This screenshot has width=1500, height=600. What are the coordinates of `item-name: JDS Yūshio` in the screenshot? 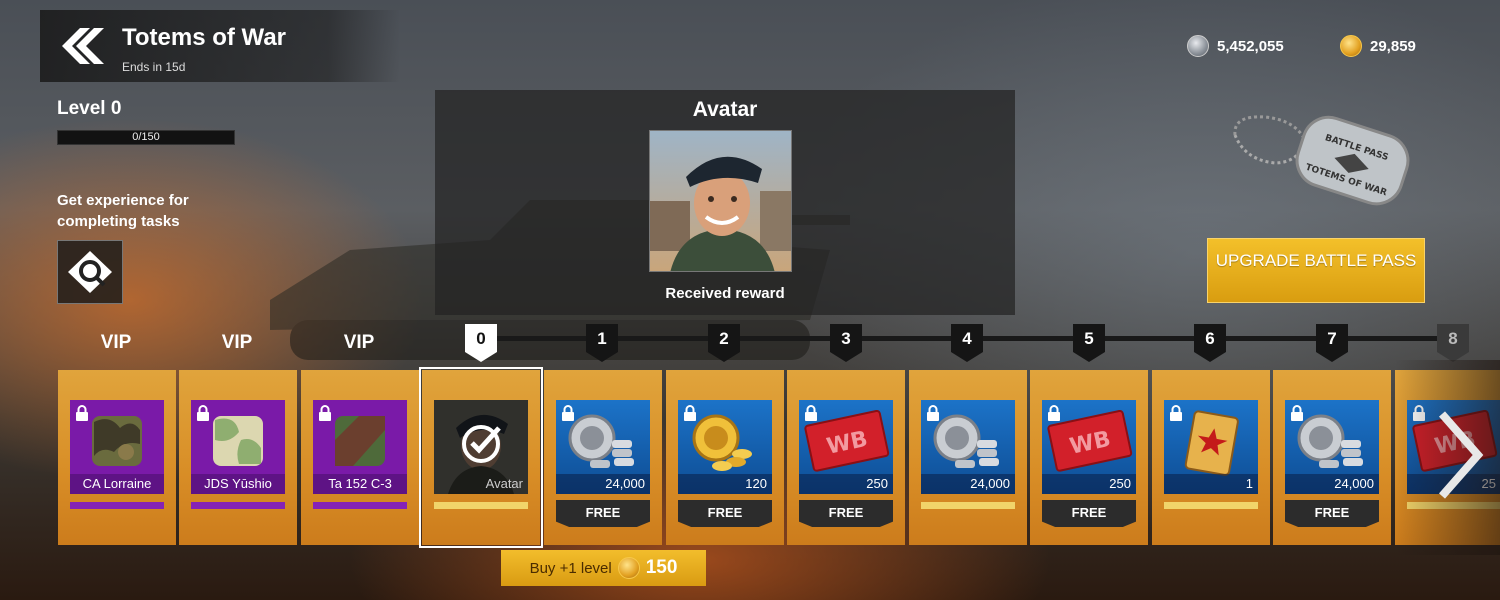 It's located at (238, 484).